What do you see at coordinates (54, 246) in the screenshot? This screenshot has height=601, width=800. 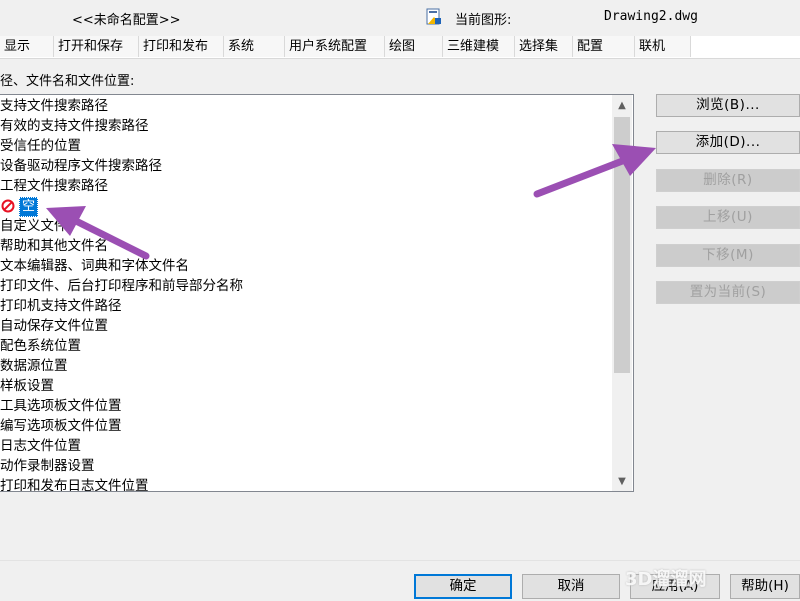 I see `list-item-help-file-names: 帮助和其他文件名` at bounding box center [54, 246].